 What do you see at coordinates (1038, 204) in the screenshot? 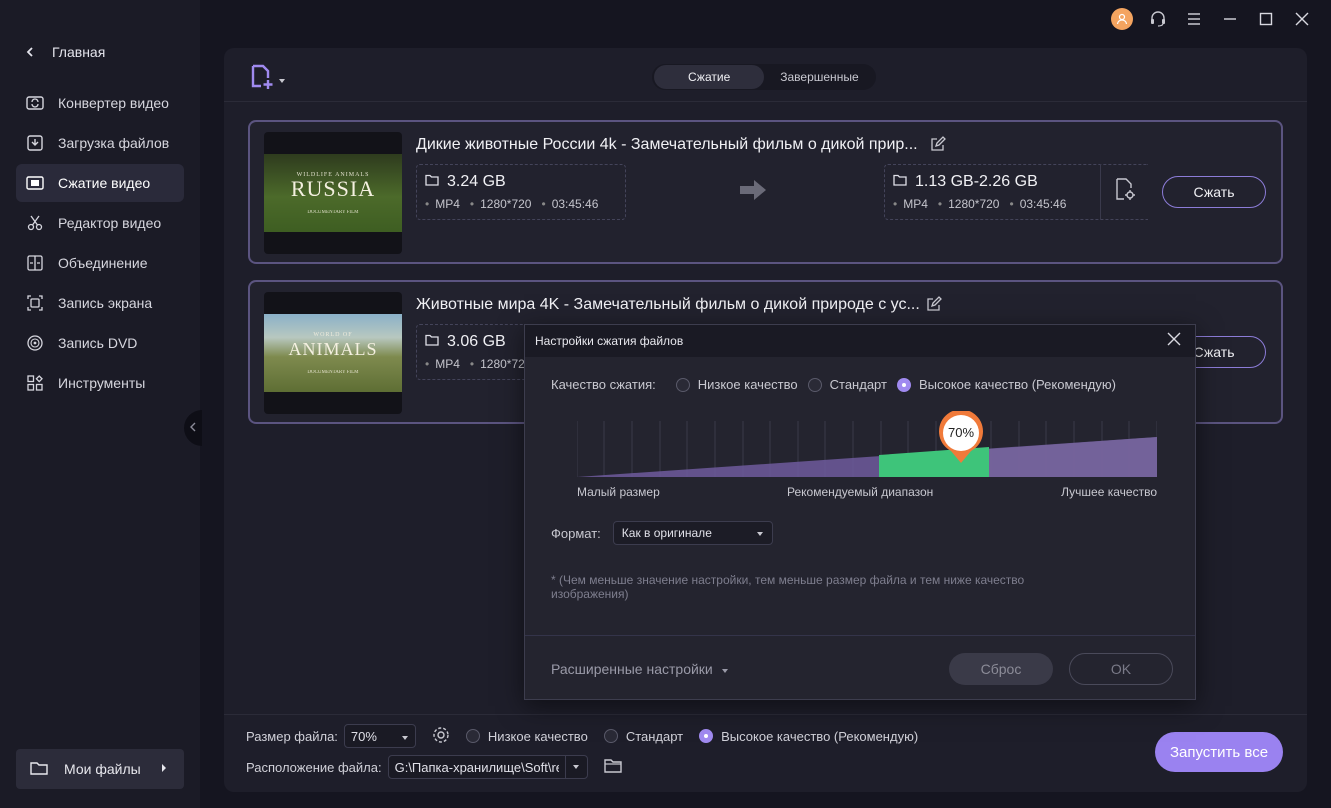
I see `target-duration: 03:45:46` at bounding box center [1038, 204].